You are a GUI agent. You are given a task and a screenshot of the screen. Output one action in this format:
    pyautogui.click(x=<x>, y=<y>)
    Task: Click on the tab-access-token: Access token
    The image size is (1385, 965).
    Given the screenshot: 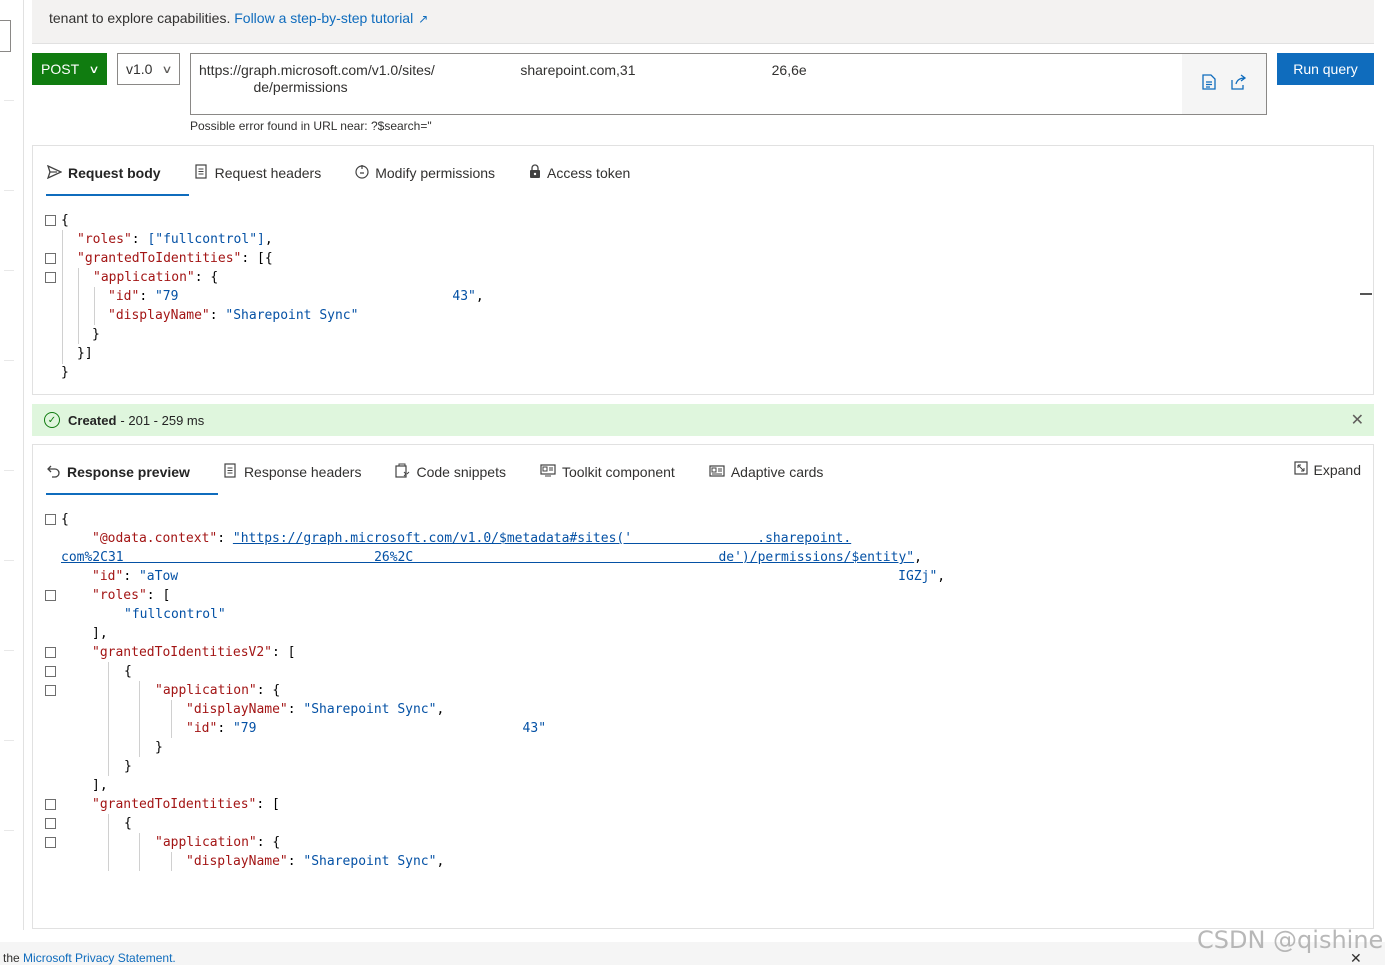 What is the action you would take?
    pyautogui.click(x=579, y=173)
    